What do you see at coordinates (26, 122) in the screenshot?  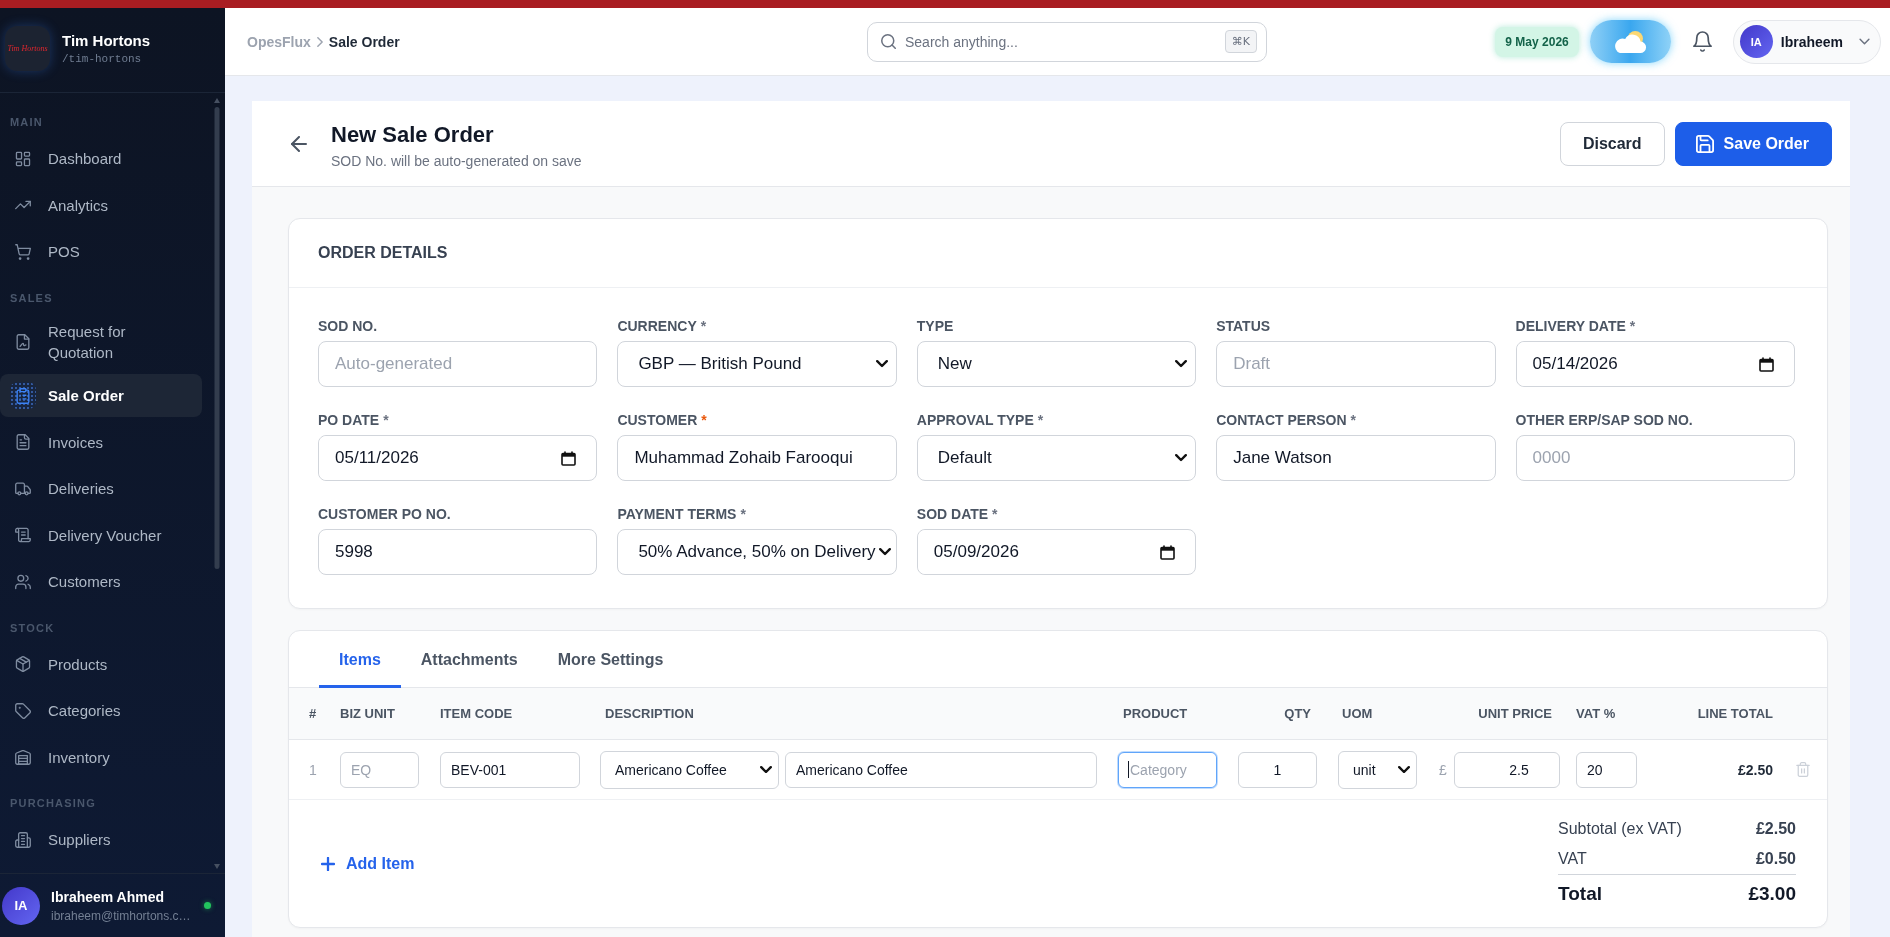 I see `section-label: MAIN` at bounding box center [26, 122].